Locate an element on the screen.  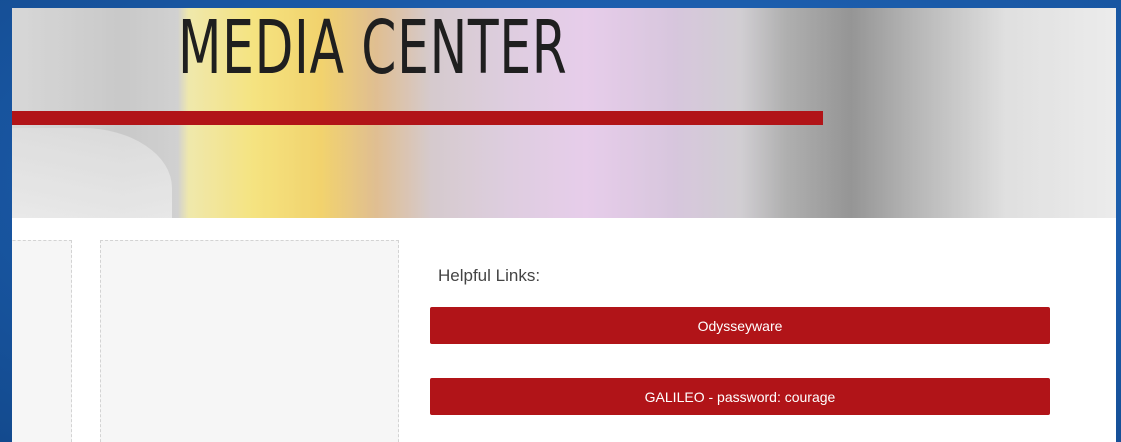
page-title: MEDIA CENTER is located at coordinates (373, 49).